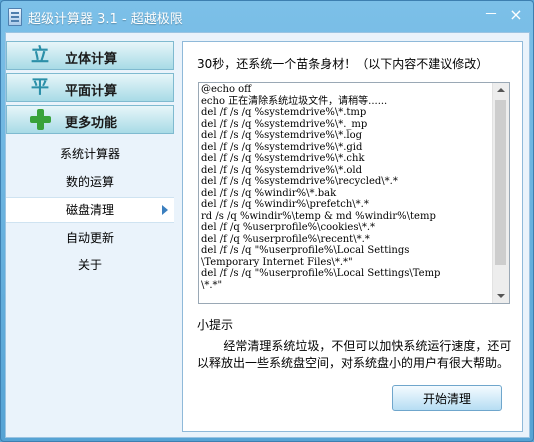 The height and width of the screenshot is (442, 534). I want to click on sidebar-item-system-calculator: 系统计算器, so click(90, 154).